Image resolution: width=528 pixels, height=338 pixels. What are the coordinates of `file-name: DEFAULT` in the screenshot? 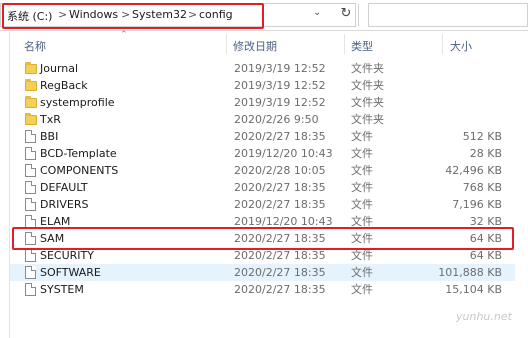 It's located at (64, 187).